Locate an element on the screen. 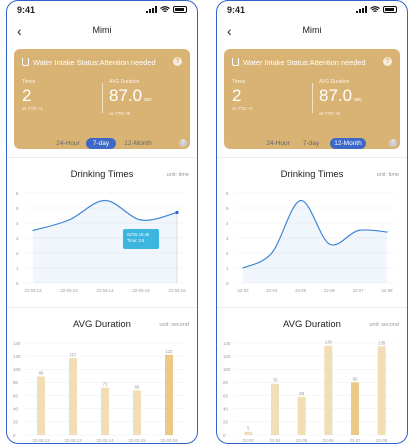 This screenshot has width=414, height=448. bar-value-label: 58 is located at coordinates (301, 393).